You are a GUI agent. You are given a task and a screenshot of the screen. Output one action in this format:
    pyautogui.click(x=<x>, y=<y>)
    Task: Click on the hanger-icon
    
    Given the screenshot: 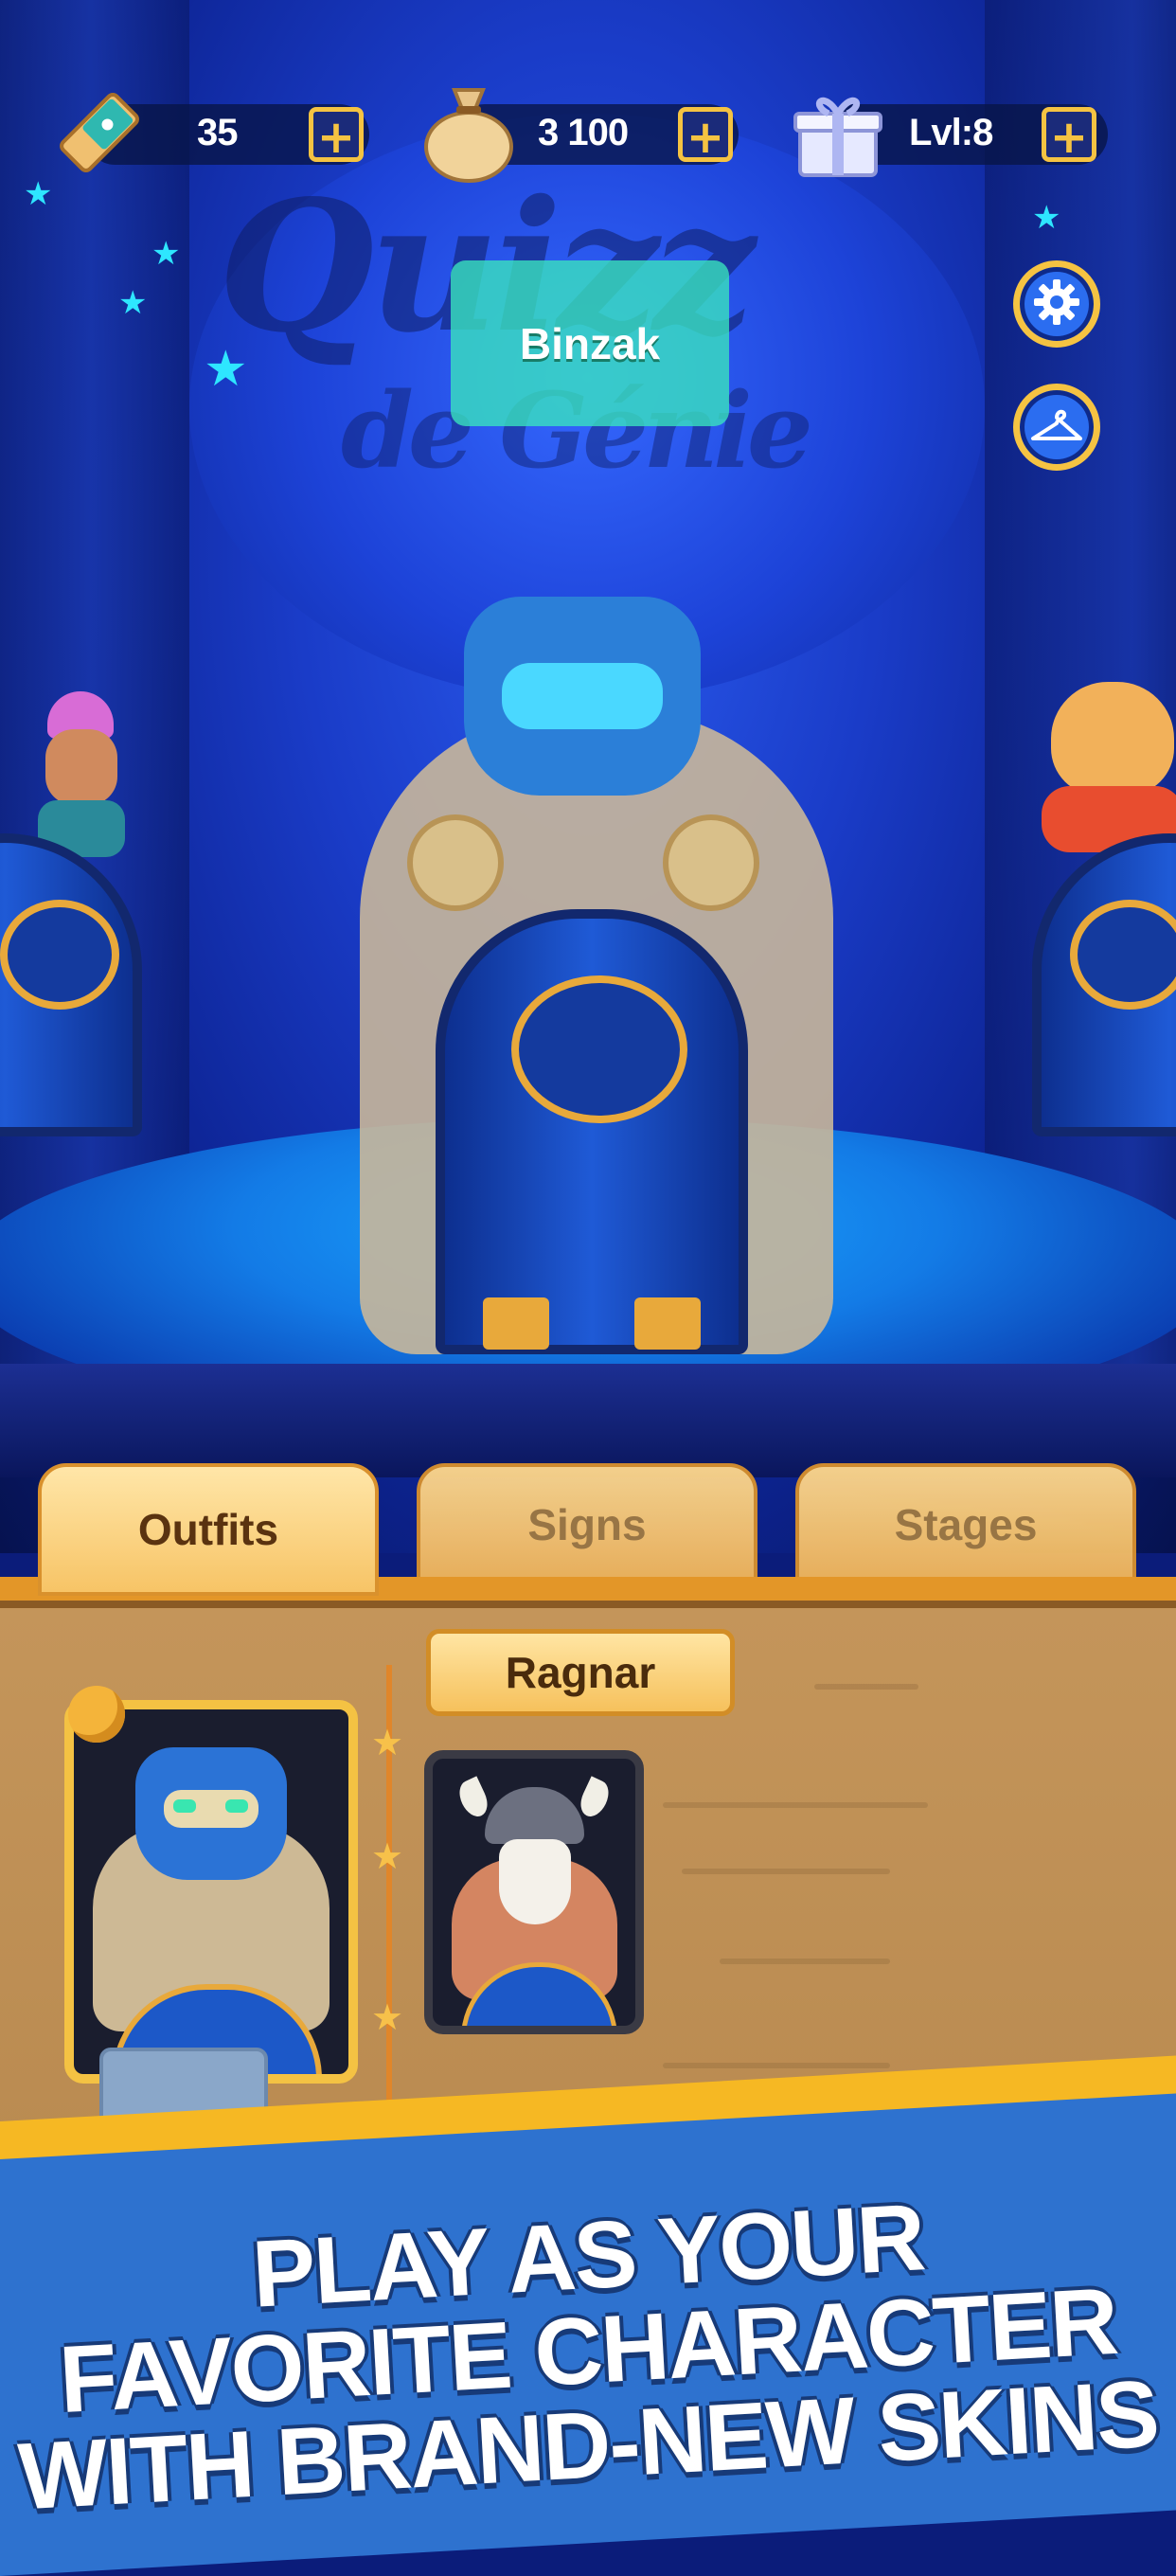 What is the action you would take?
    pyautogui.click(x=1056, y=427)
    